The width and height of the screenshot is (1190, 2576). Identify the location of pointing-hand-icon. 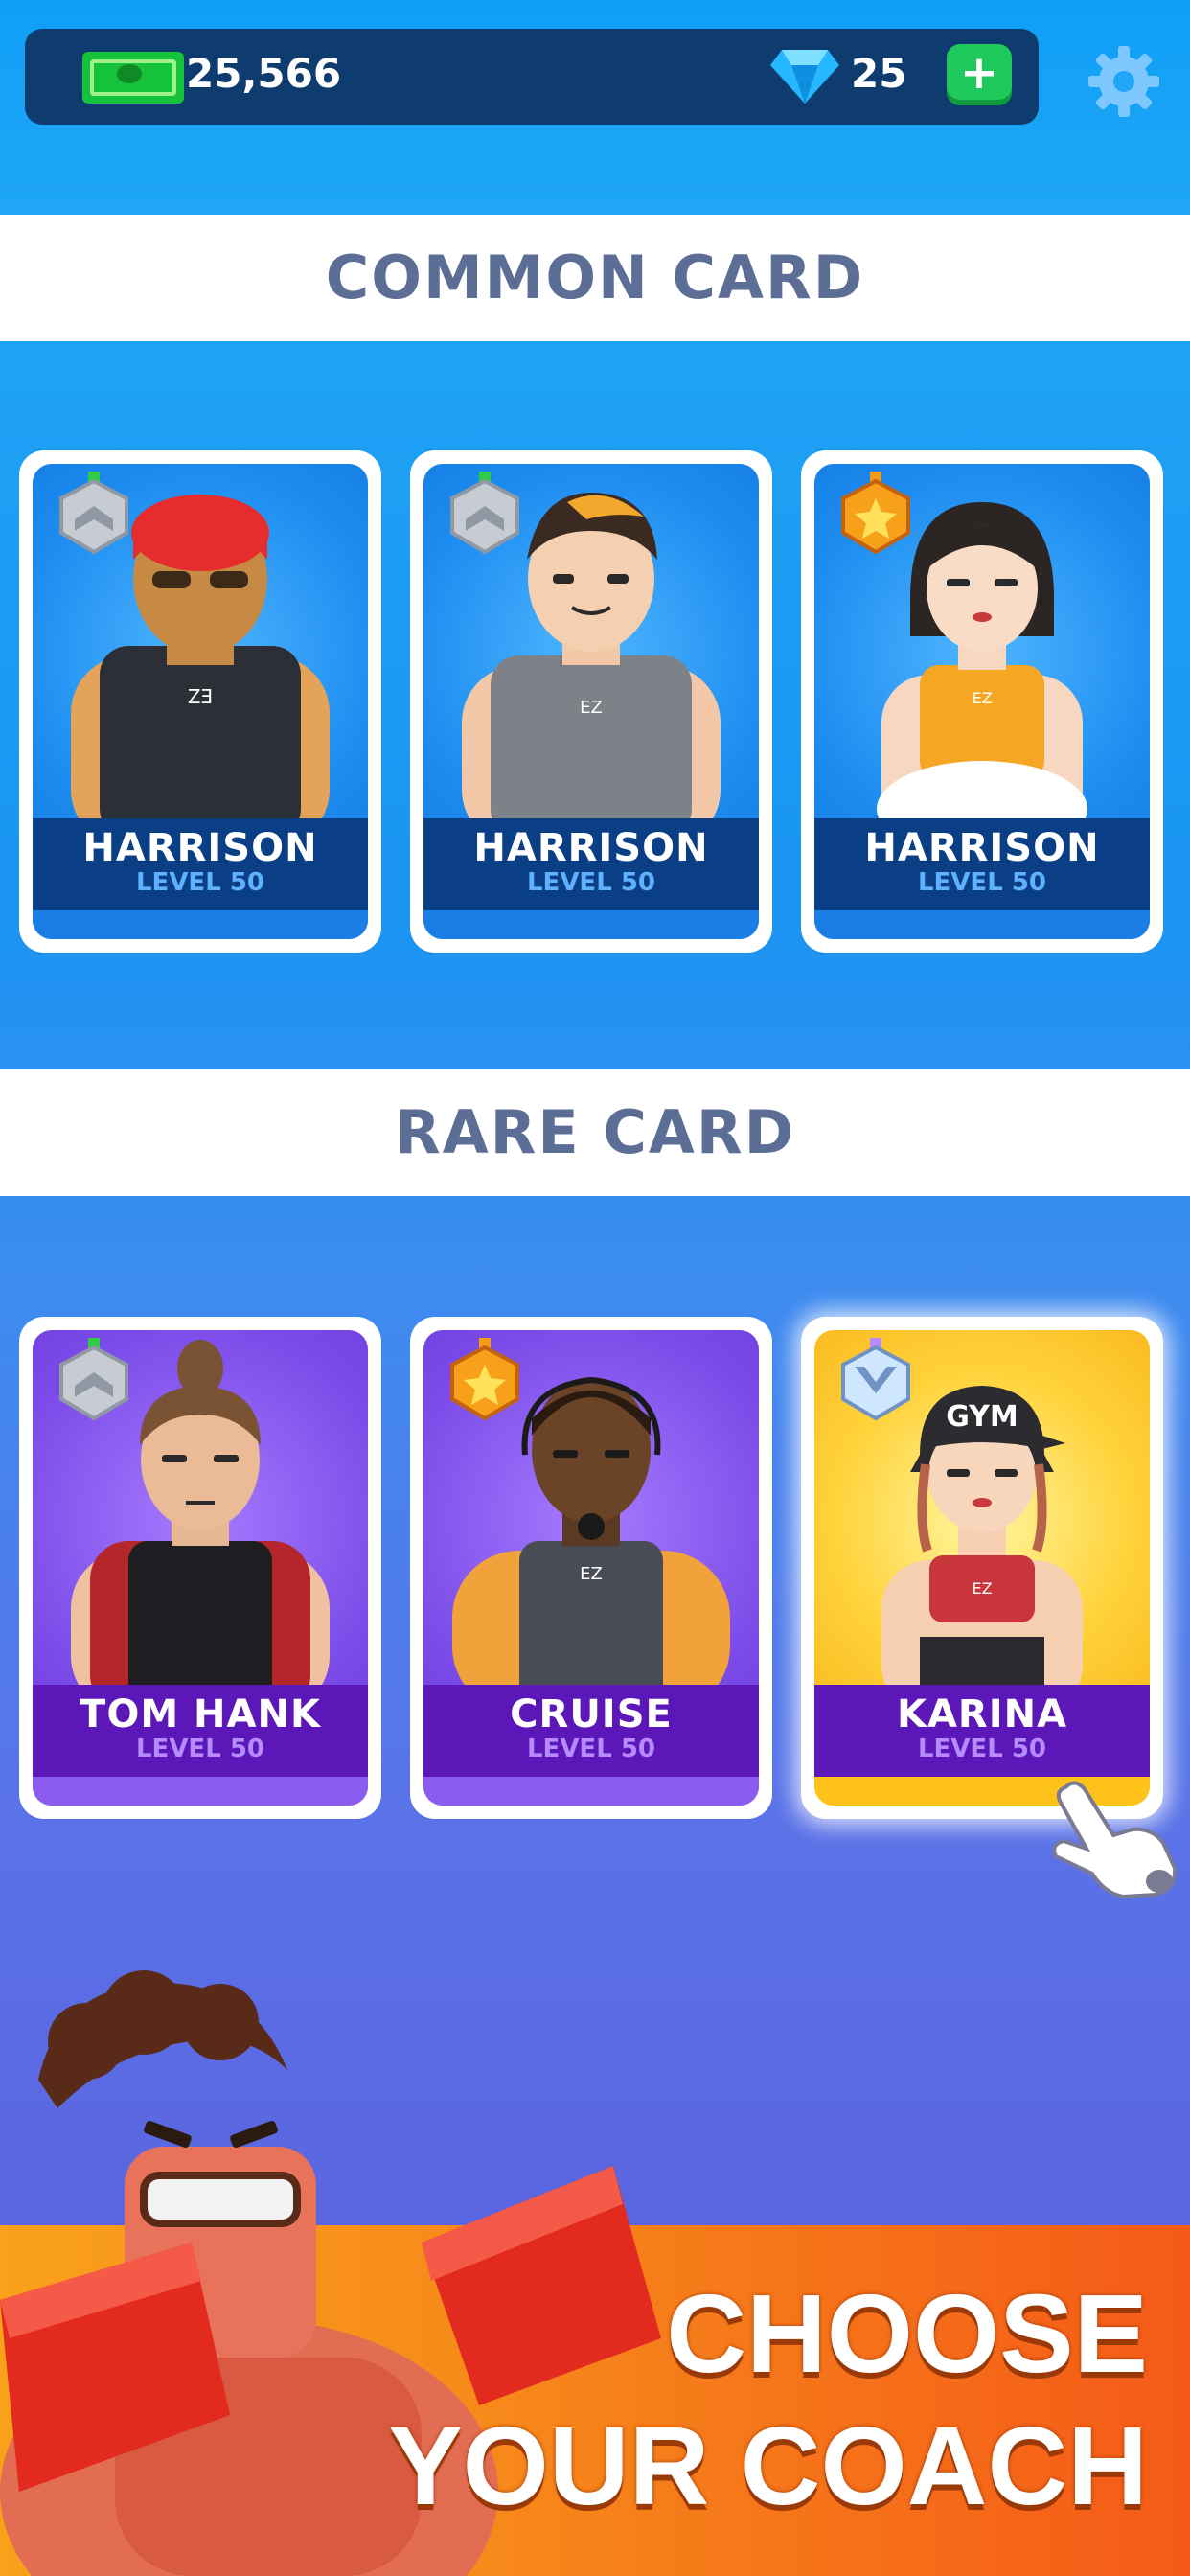
(1115, 1840).